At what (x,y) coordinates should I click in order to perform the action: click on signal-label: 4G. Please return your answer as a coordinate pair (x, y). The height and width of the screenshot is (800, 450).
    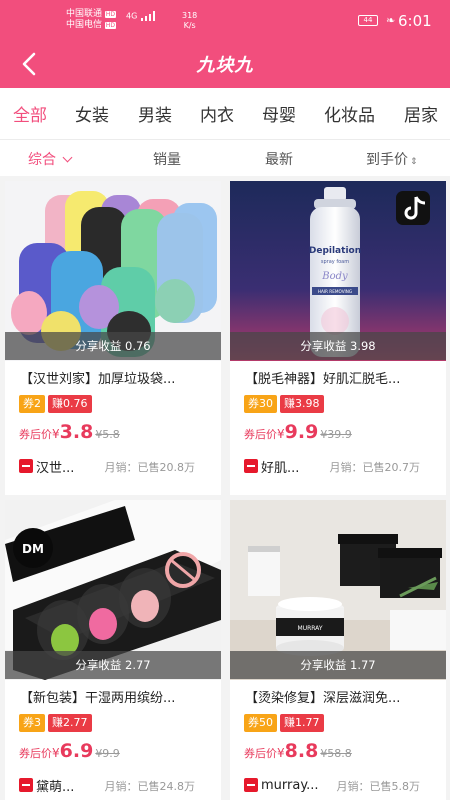
    Looking at the image, I should click on (132, 16).